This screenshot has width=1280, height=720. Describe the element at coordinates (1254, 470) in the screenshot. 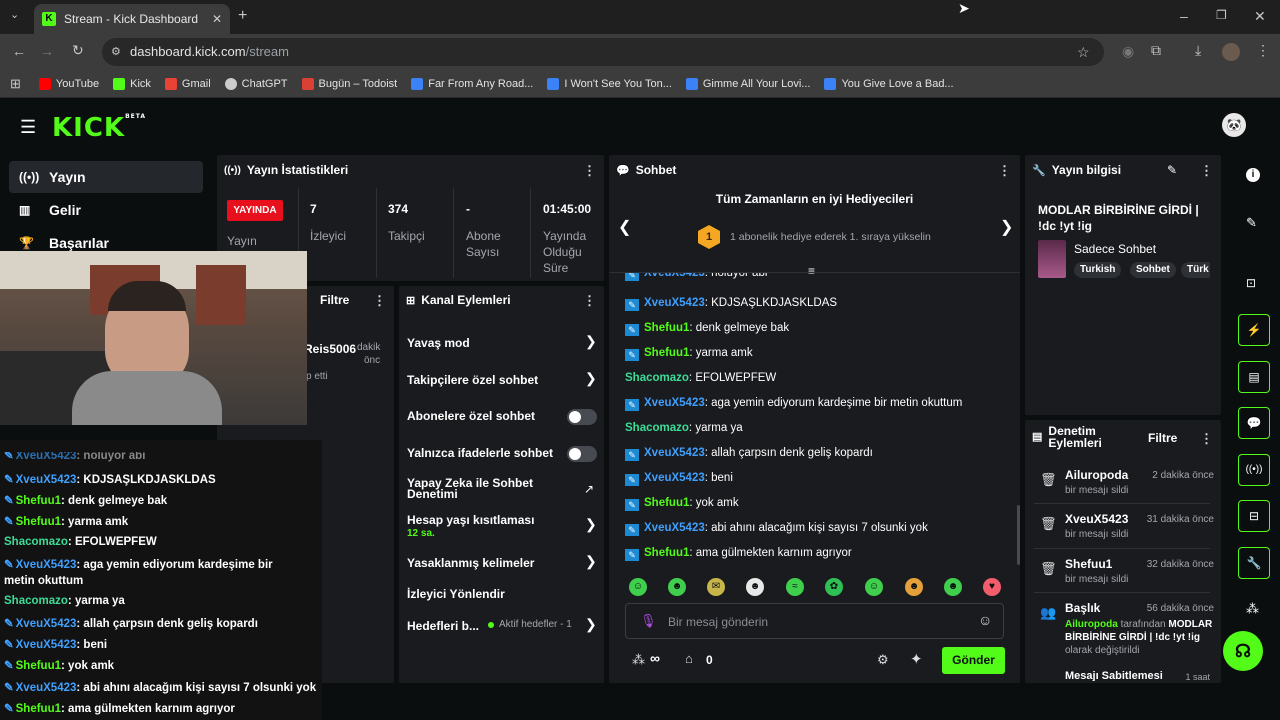

I see `rail-broadcast-button: ((•))` at that location.